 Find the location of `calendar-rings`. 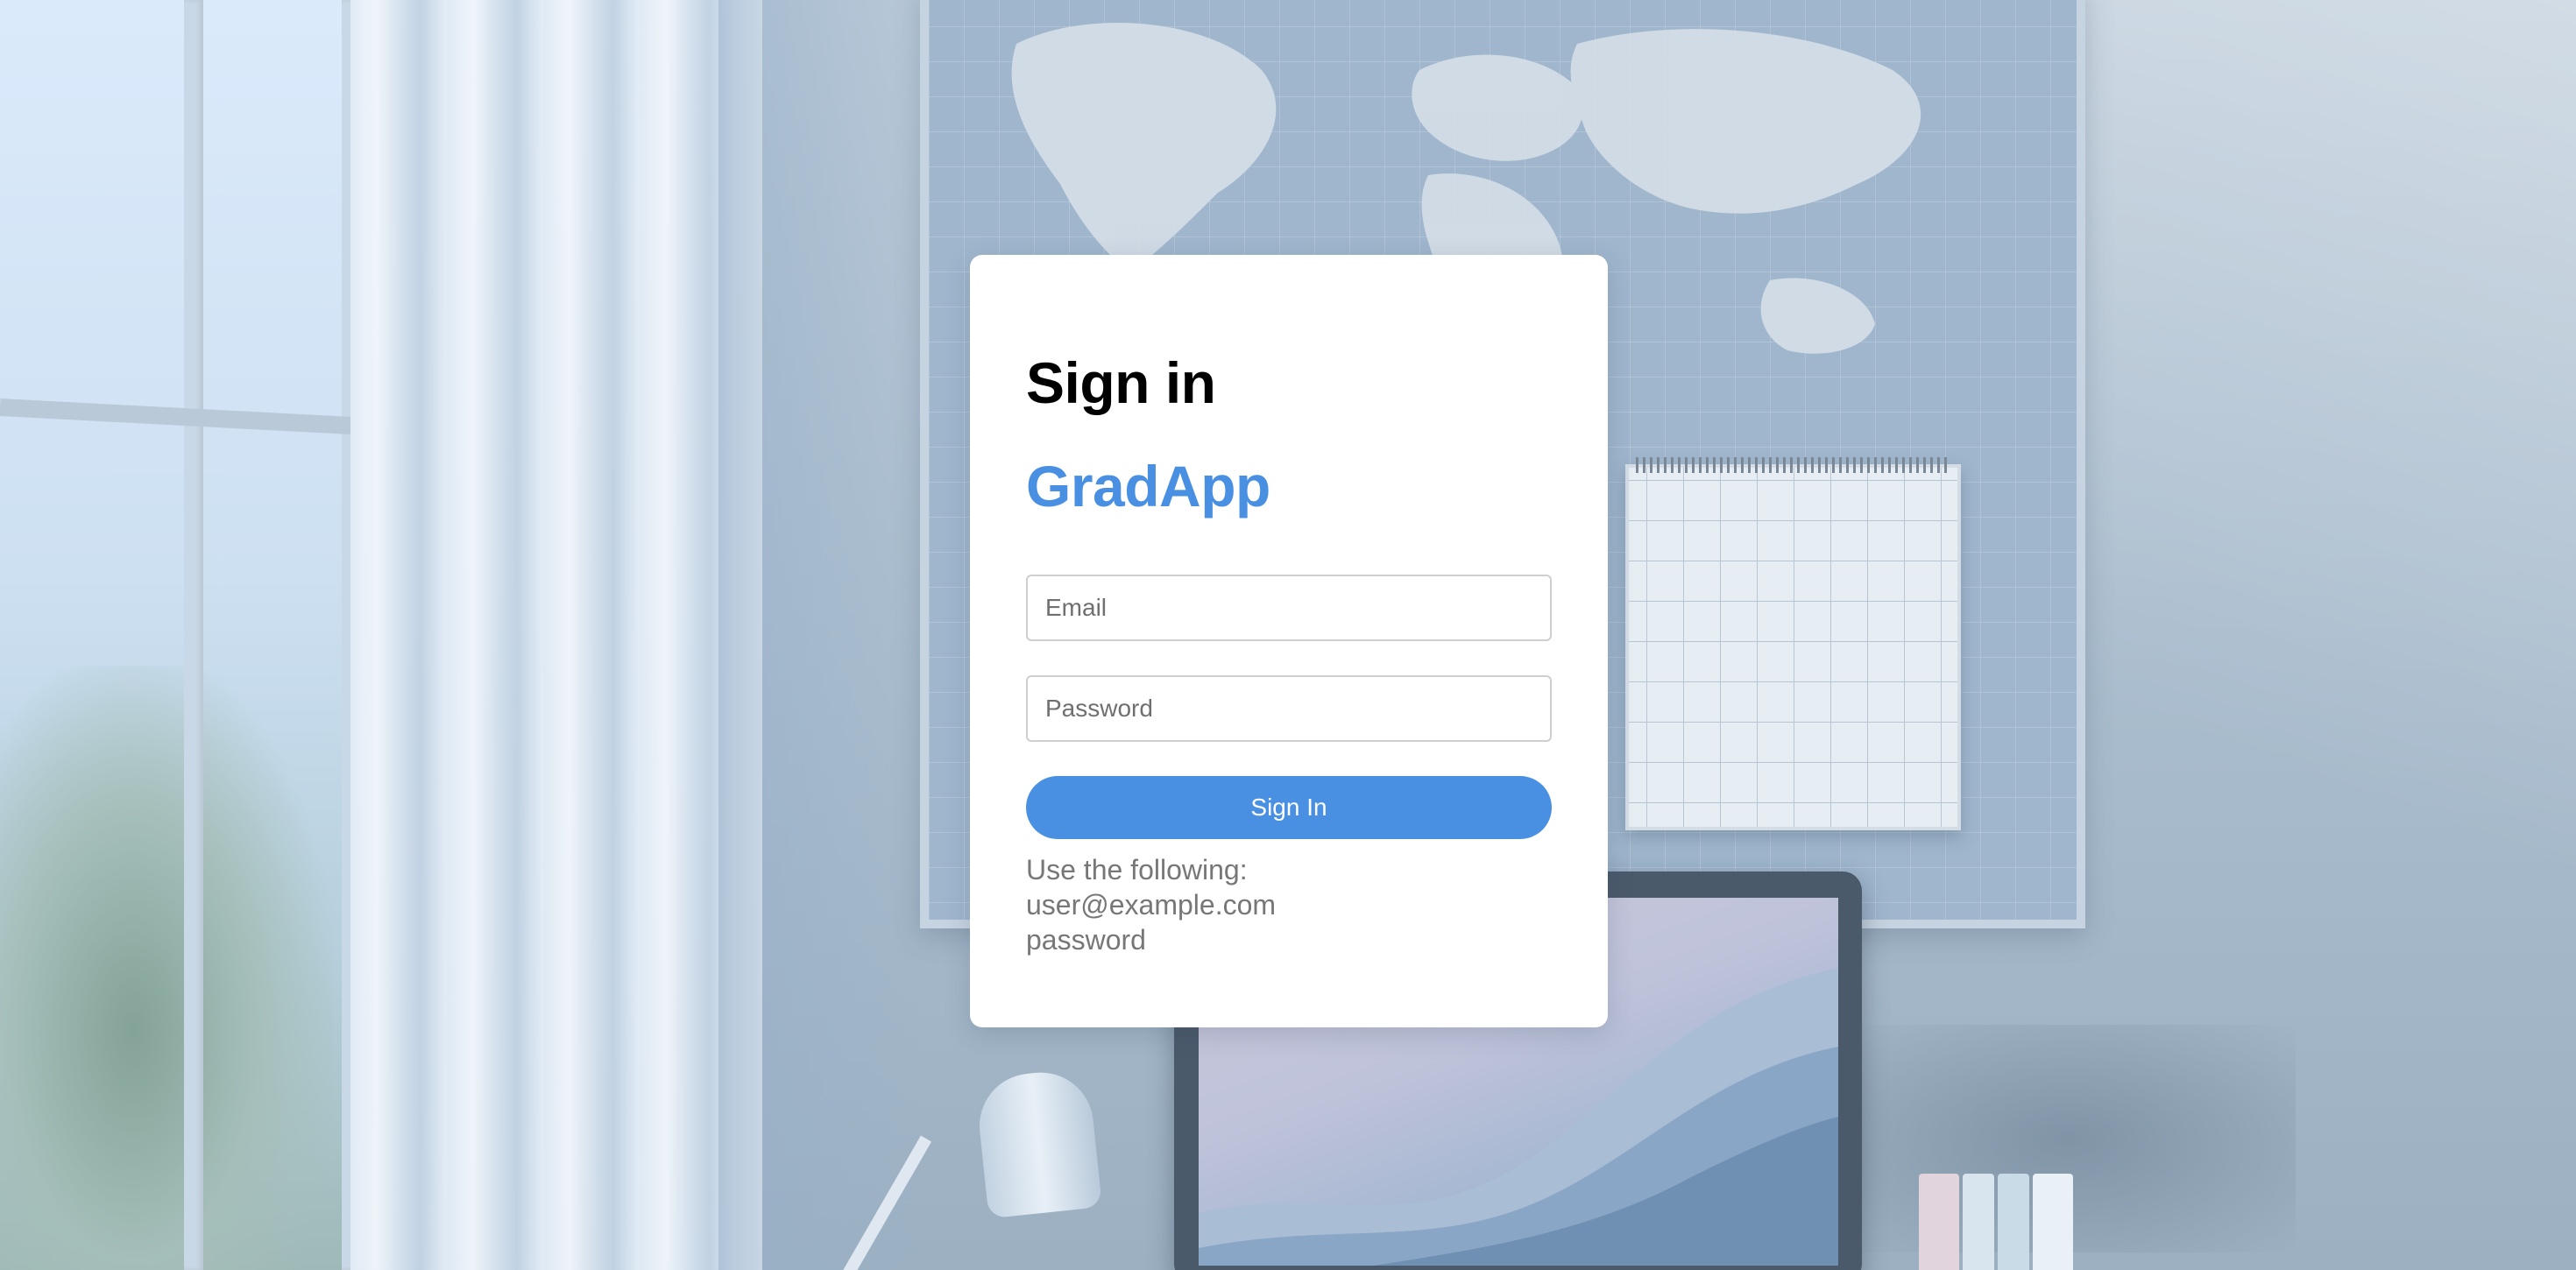

calendar-rings is located at coordinates (1791, 465).